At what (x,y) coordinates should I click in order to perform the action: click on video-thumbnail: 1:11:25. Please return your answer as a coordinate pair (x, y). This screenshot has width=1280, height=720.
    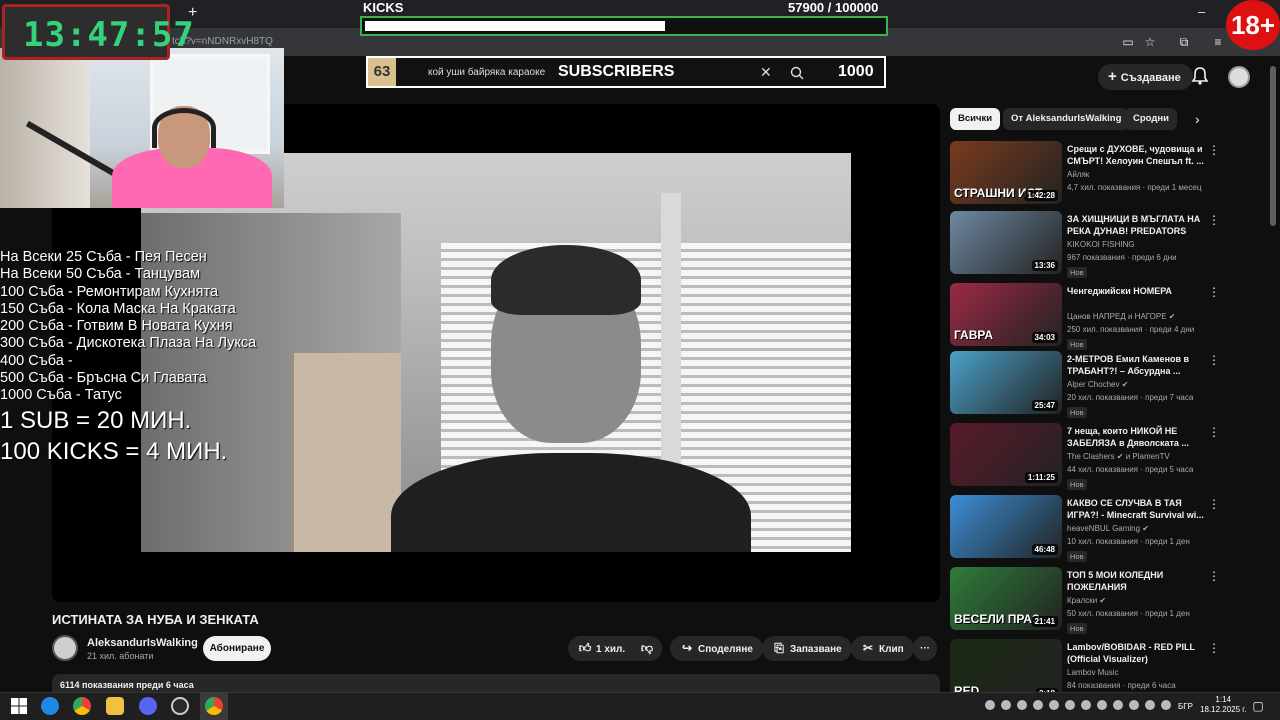
    Looking at the image, I should click on (1006, 454).